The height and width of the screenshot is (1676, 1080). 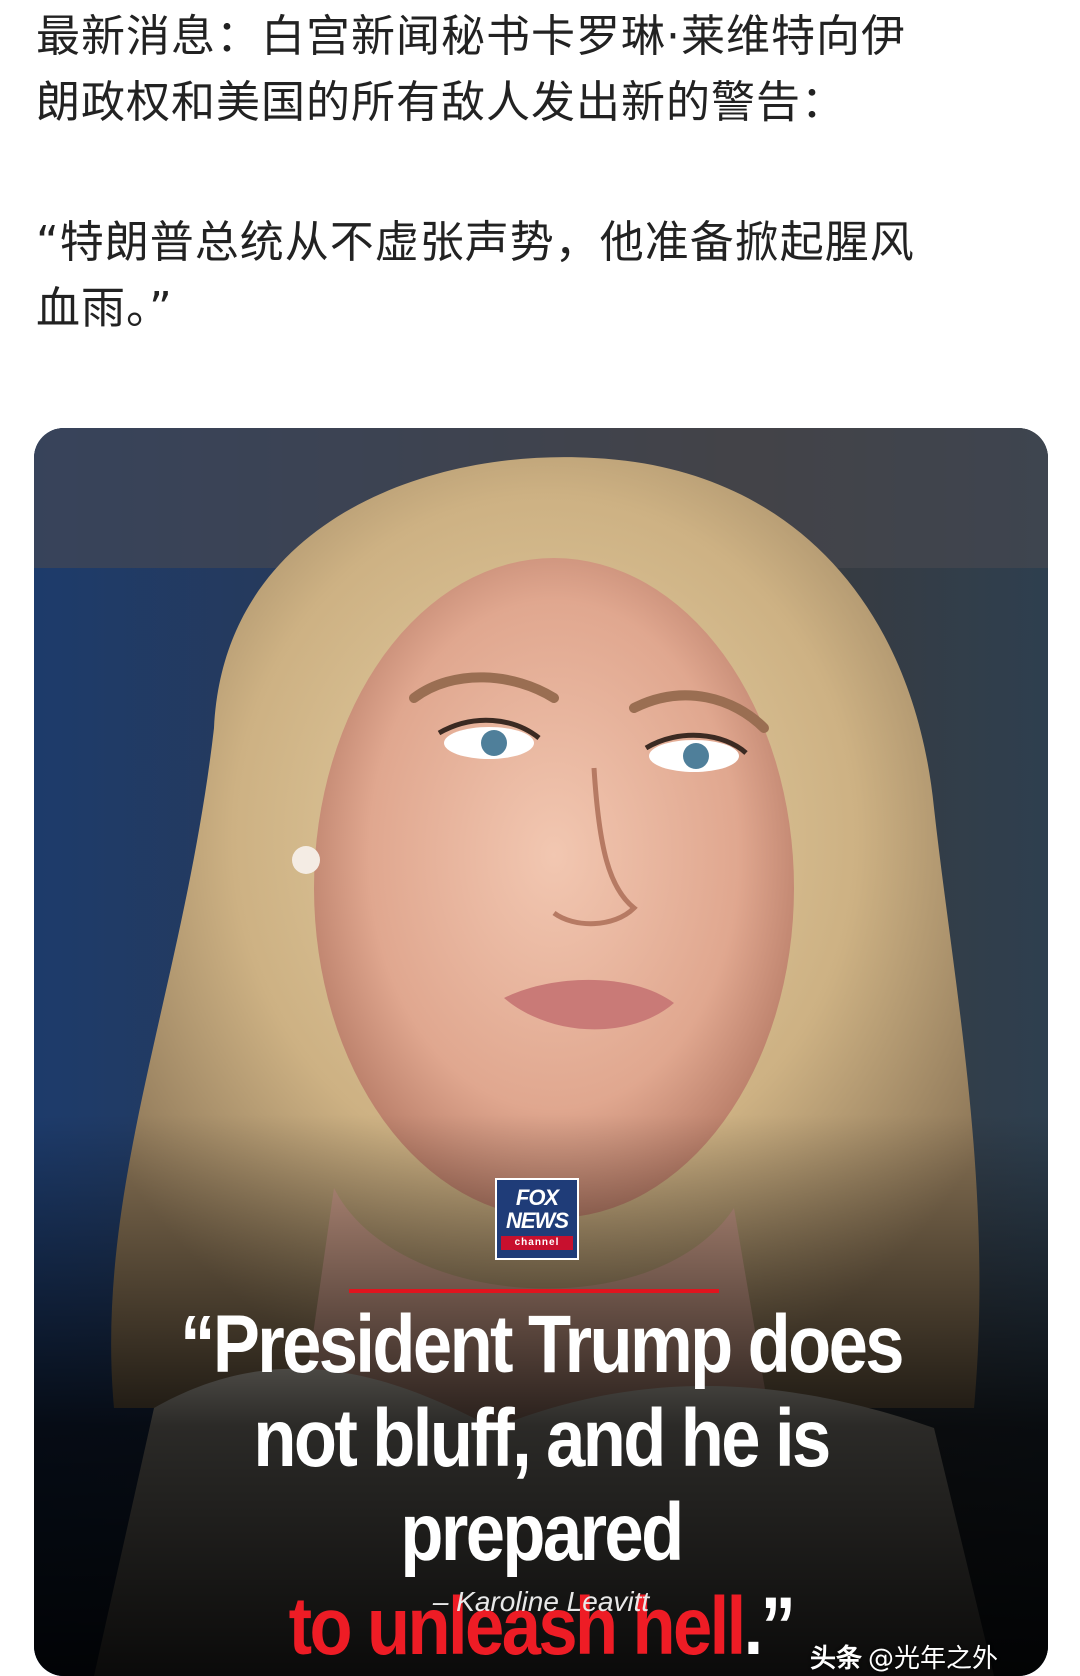 What do you see at coordinates (537, 1197) in the screenshot?
I see `fox-logo-line-1: FOX` at bounding box center [537, 1197].